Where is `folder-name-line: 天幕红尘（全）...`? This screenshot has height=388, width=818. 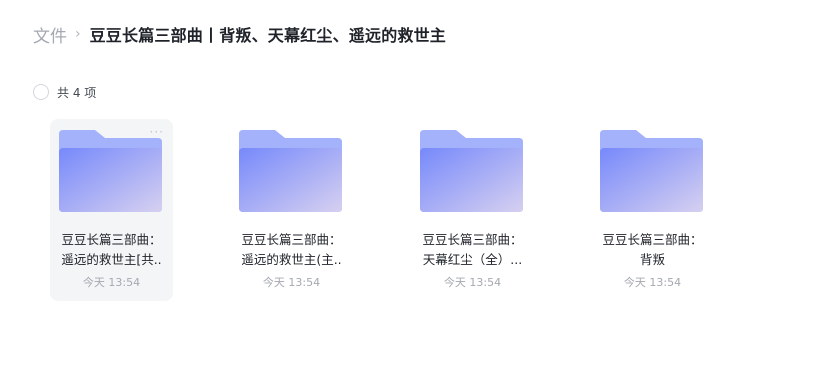
folder-name-line: 天幕红尘（全）... is located at coordinates (472, 259).